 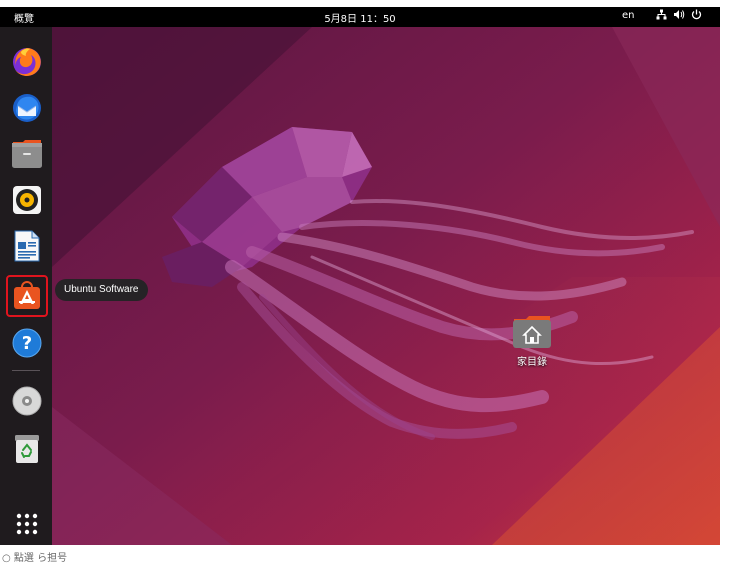 I want to click on clock: 5月8日 11：50, so click(x=360, y=17).